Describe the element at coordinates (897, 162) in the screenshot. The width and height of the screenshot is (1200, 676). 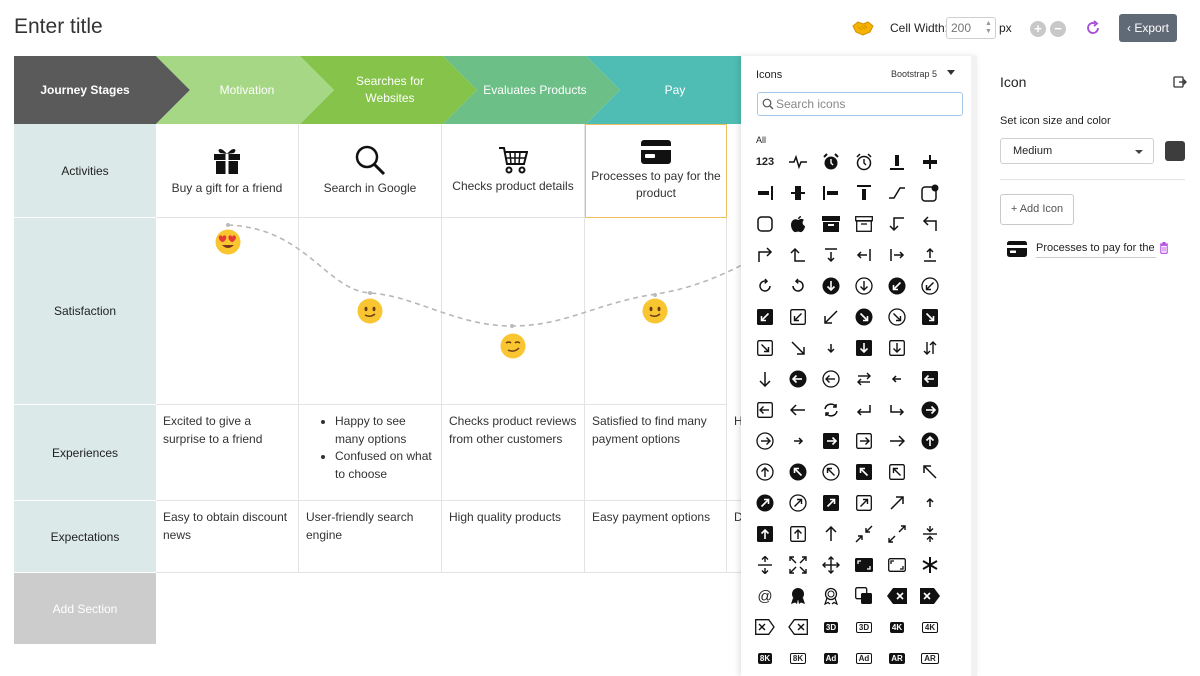
I see `align-bottom-icon` at that location.